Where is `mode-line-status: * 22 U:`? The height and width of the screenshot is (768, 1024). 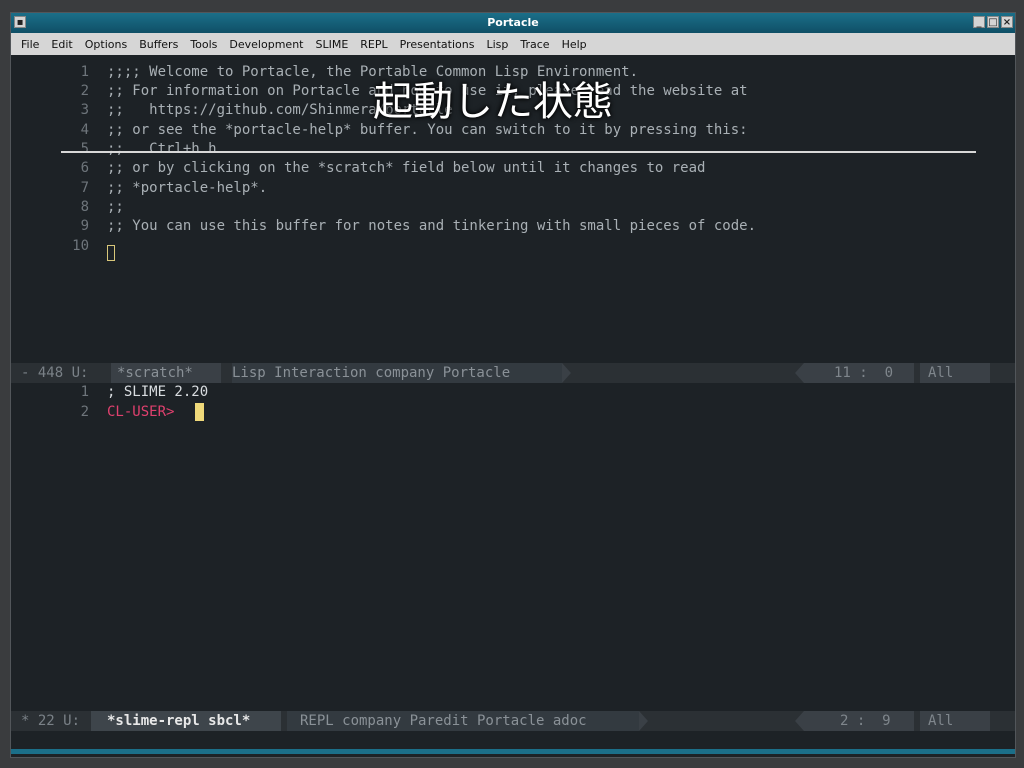
mode-line-status: * 22 U: is located at coordinates (51, 721).